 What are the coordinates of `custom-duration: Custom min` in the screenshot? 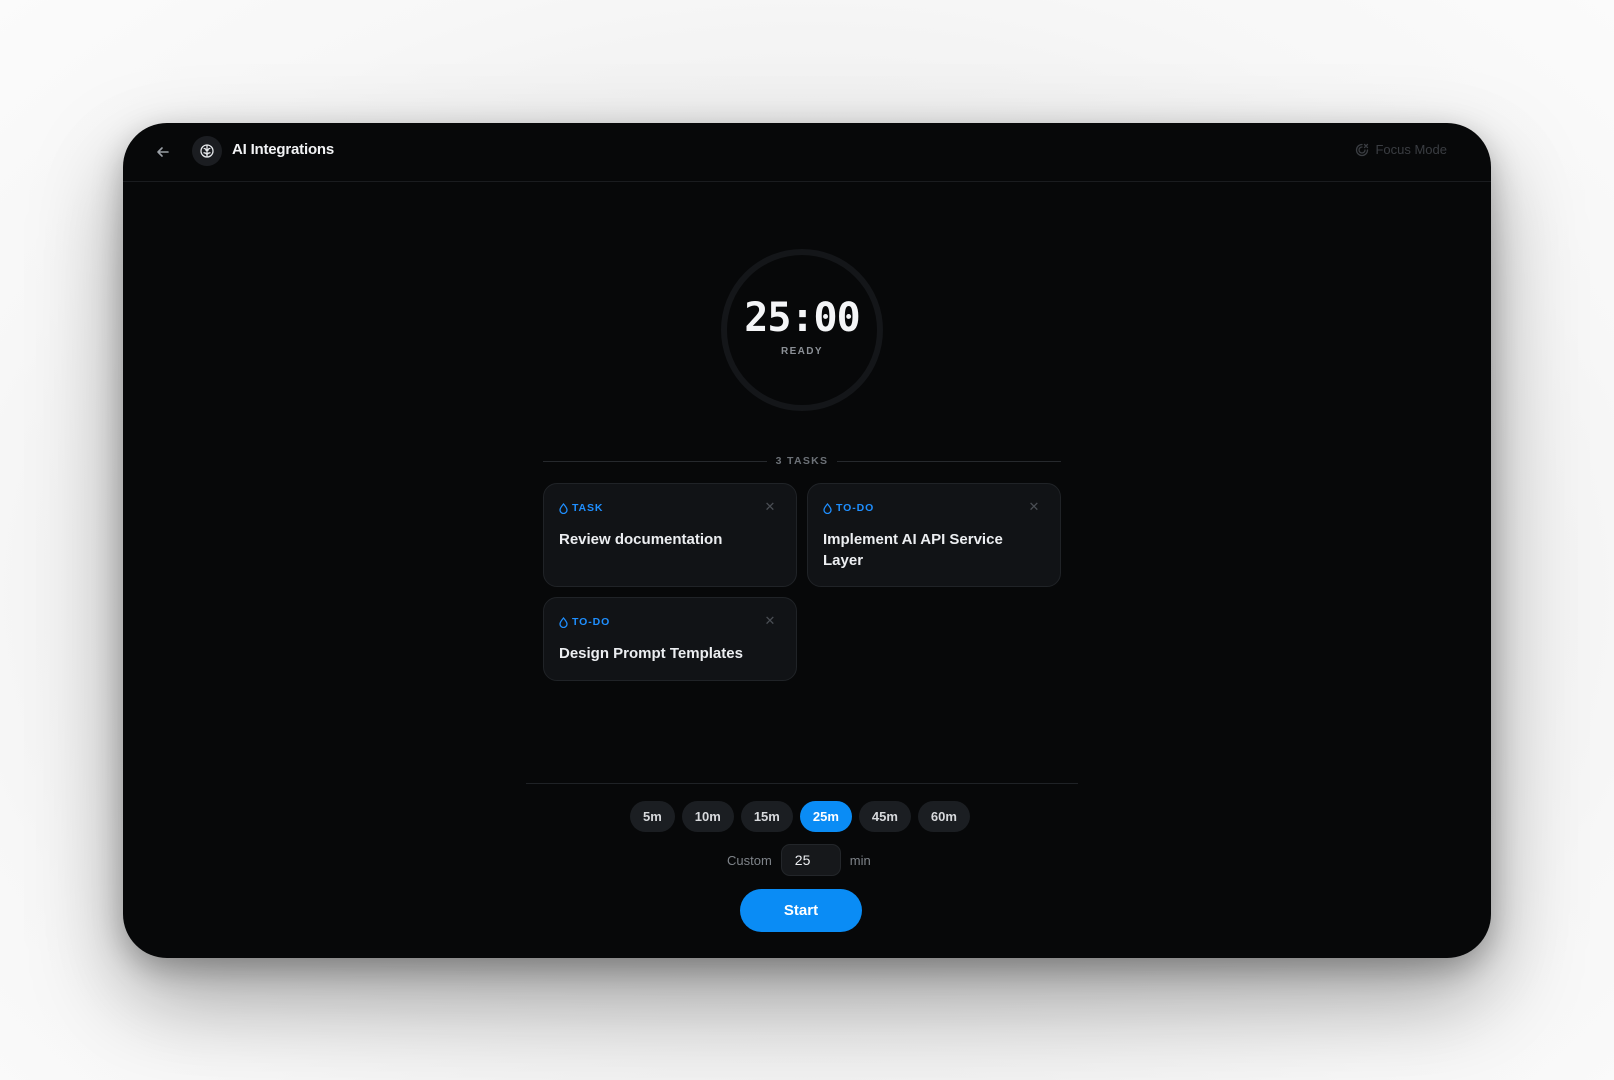 It's located at (799, 860).